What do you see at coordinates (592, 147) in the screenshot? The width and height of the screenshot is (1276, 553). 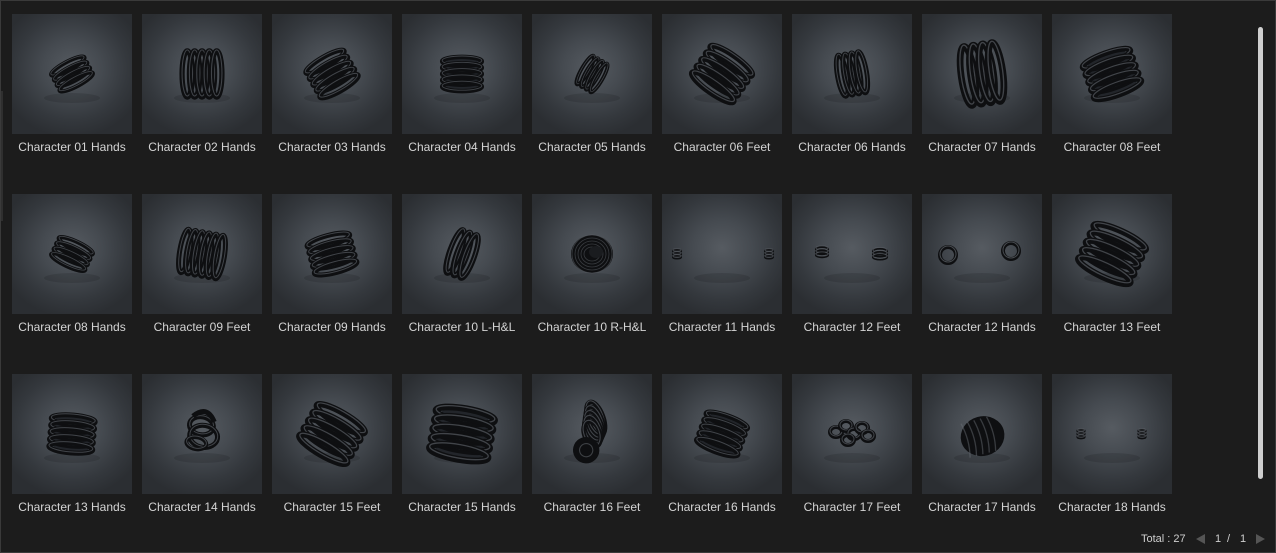 I see `asset-label: Character 05 Hands` at bounding box center [592, 147].